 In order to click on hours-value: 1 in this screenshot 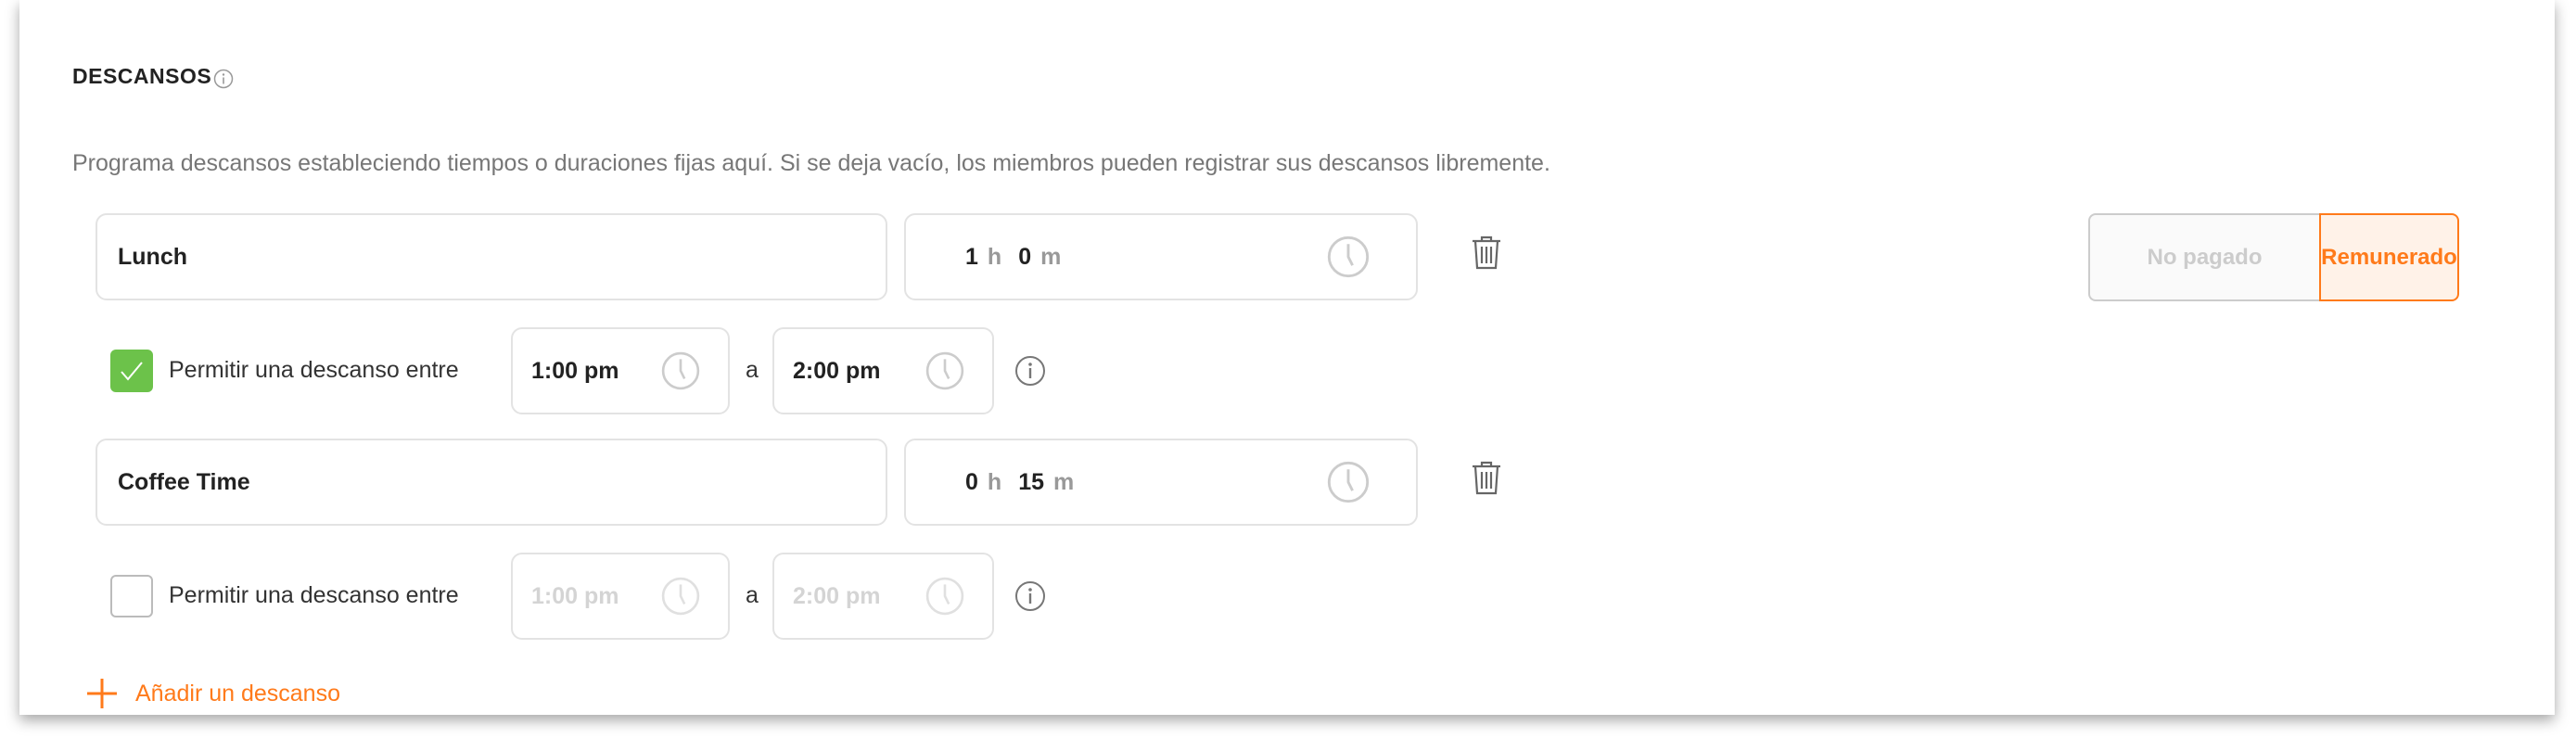, I will do `click(971, 256)`.